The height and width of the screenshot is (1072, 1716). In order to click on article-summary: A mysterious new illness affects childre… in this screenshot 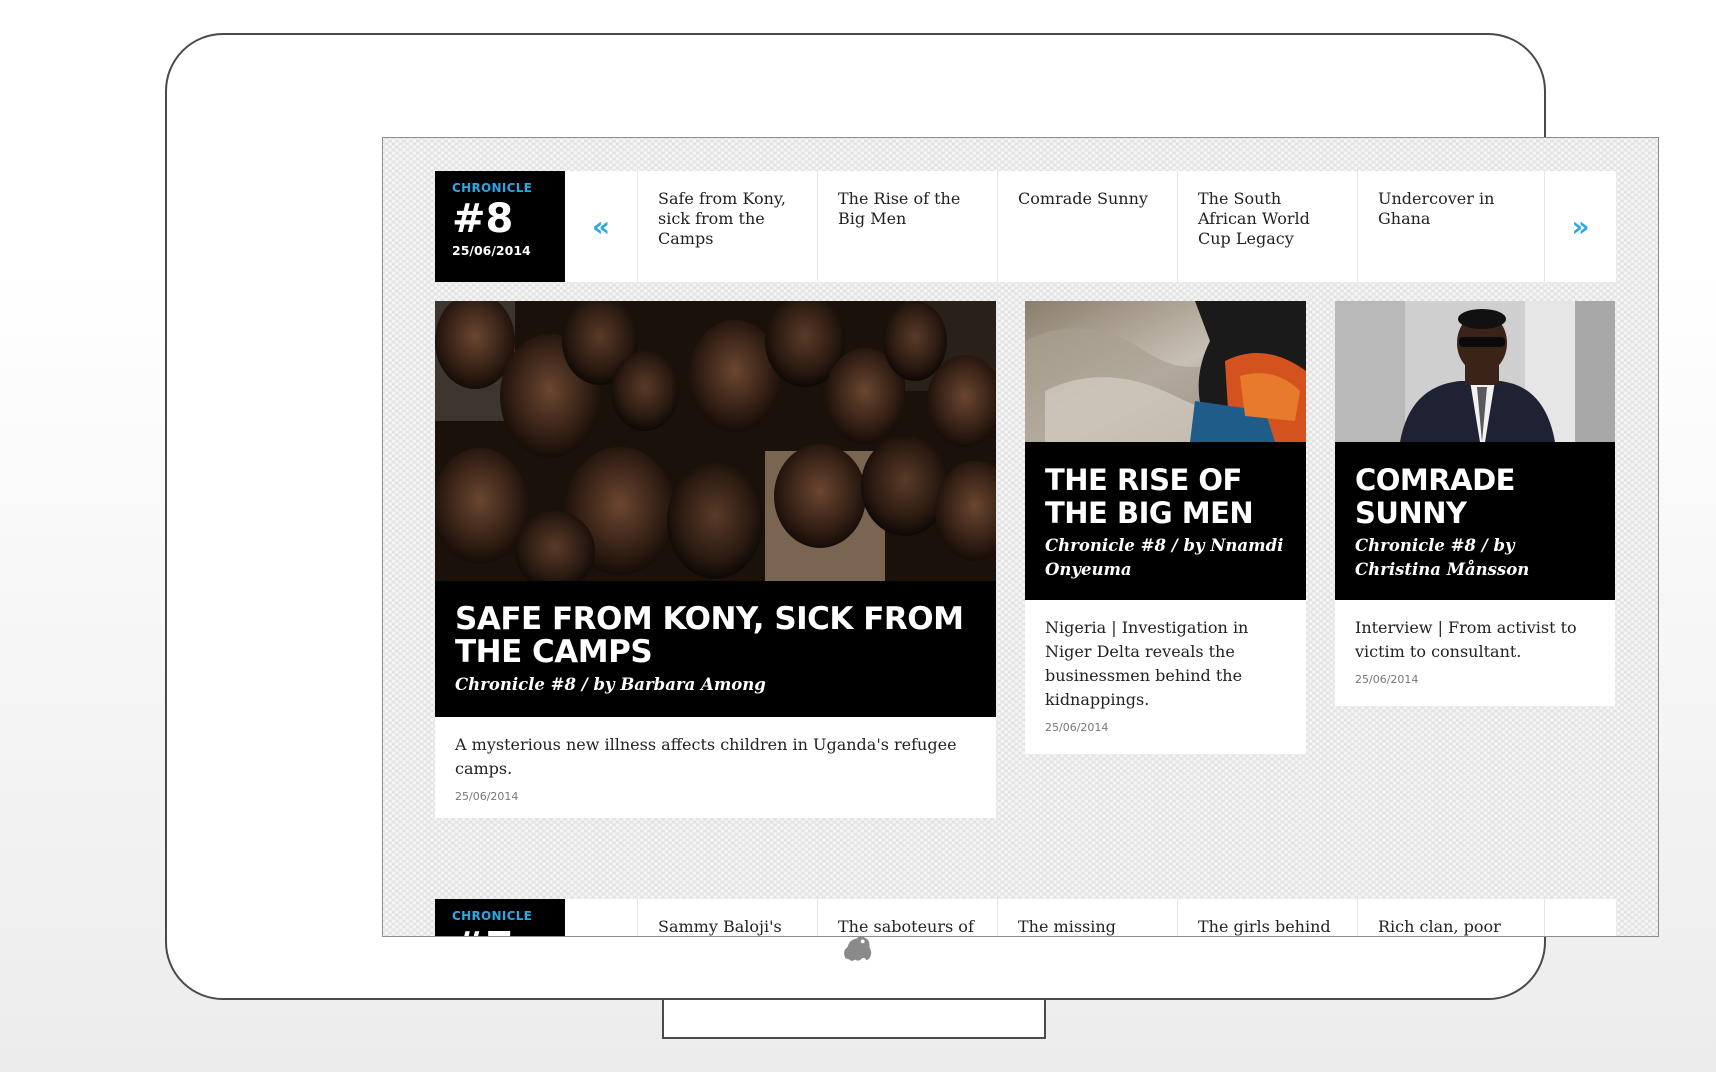, I will do `click(715, 771)`.